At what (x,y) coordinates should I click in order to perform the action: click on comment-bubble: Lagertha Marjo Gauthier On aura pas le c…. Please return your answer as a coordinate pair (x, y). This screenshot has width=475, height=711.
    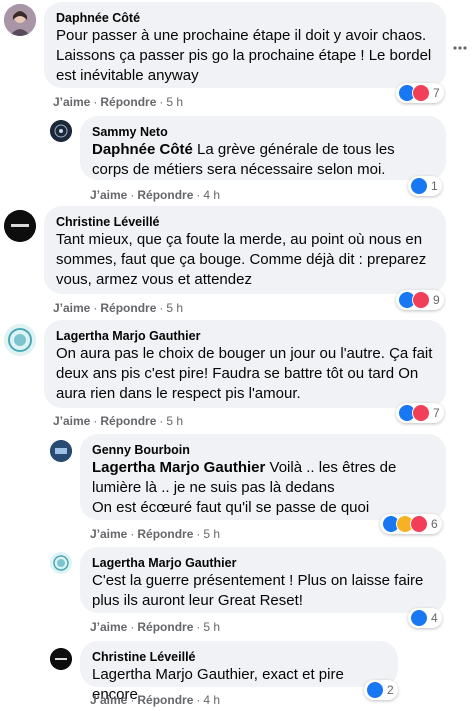
    Looking at the image, I should click on (245, 364).